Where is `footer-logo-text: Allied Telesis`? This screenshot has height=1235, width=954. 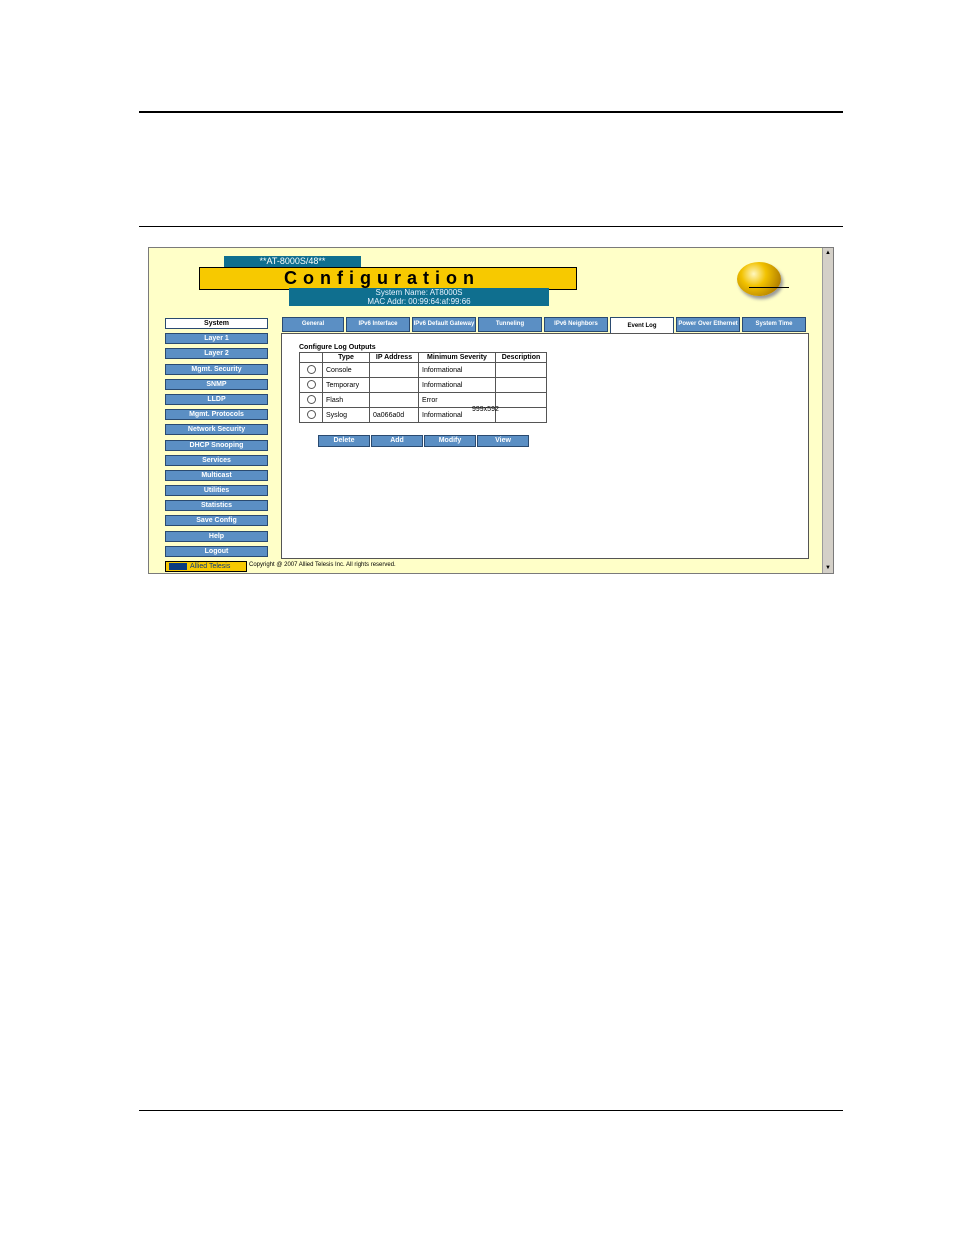 footer-logo-text: Allied Telesis is located at coordinates (210, 566).